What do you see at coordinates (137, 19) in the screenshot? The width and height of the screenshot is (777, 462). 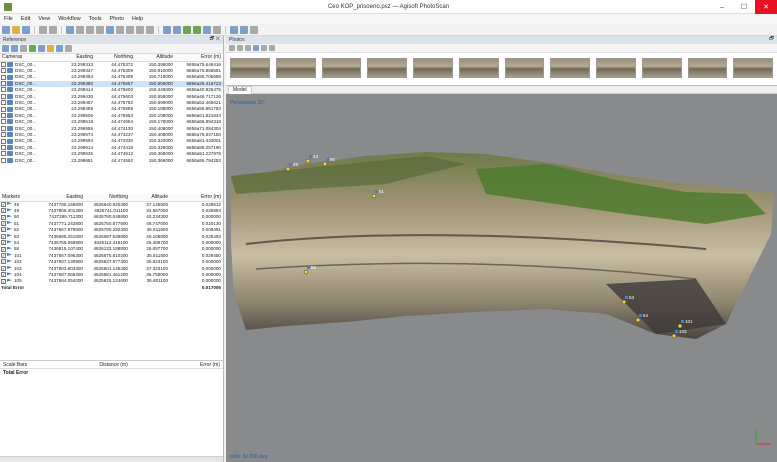 I see `menu-help: Help` at bounding box center [137, 19].